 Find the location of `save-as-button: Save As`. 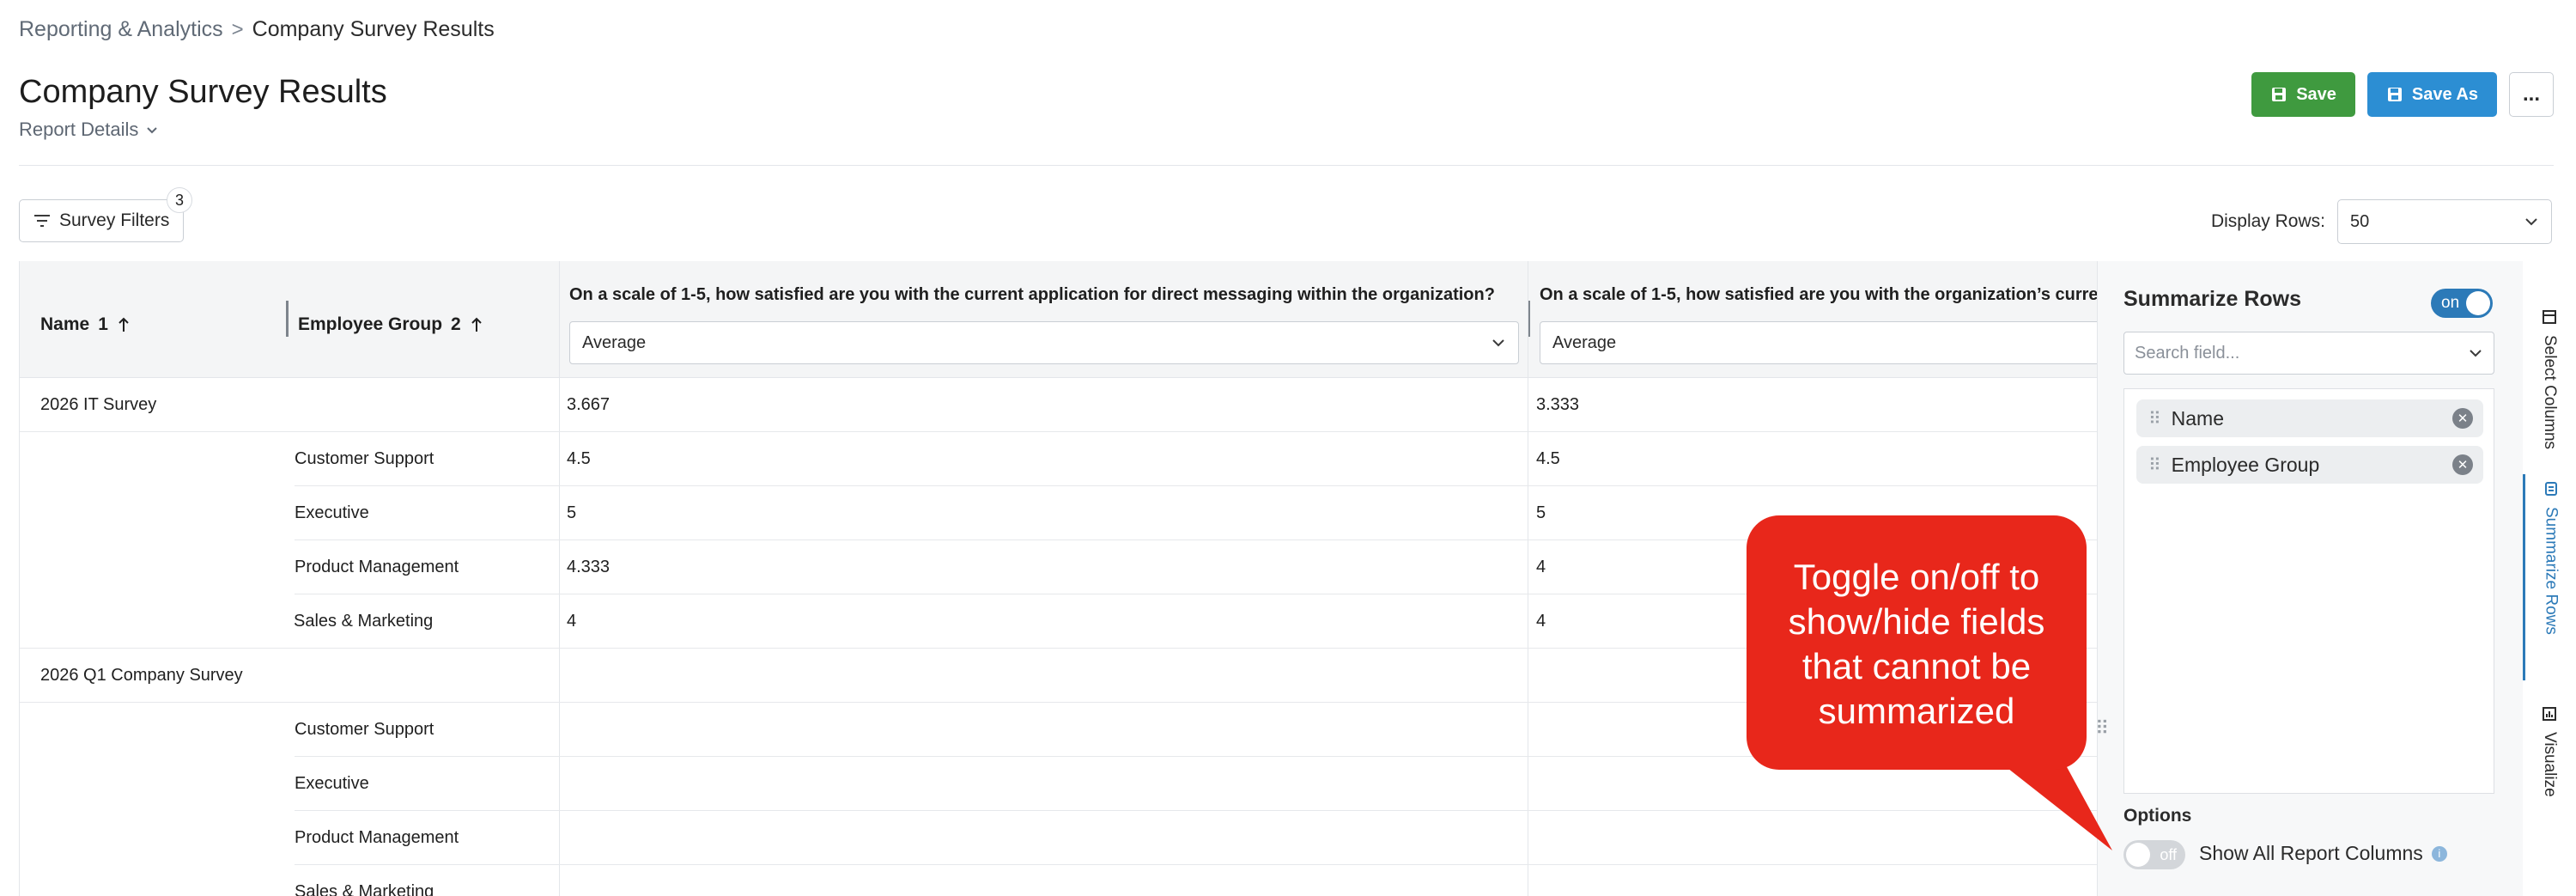

save-as-button: Save As is located at coordinates (2431, 94).